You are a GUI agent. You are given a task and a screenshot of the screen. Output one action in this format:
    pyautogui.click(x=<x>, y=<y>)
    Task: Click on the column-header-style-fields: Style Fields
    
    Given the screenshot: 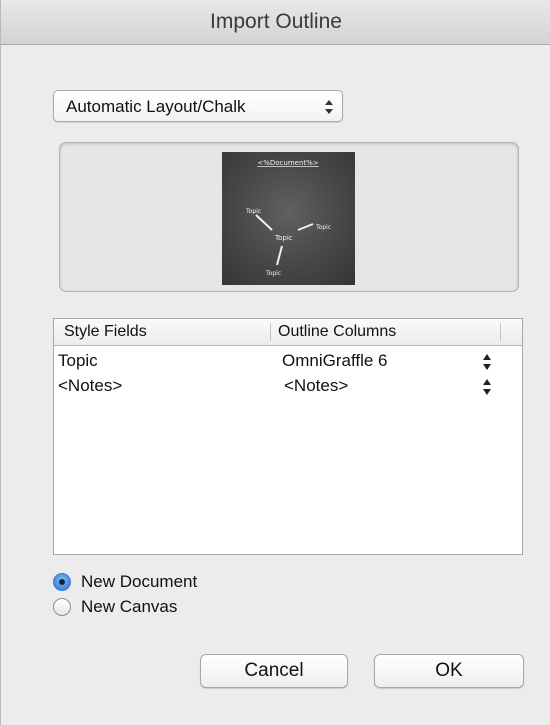 What is the action you would take?
    pyautogui.click(x=105, y=332)
    